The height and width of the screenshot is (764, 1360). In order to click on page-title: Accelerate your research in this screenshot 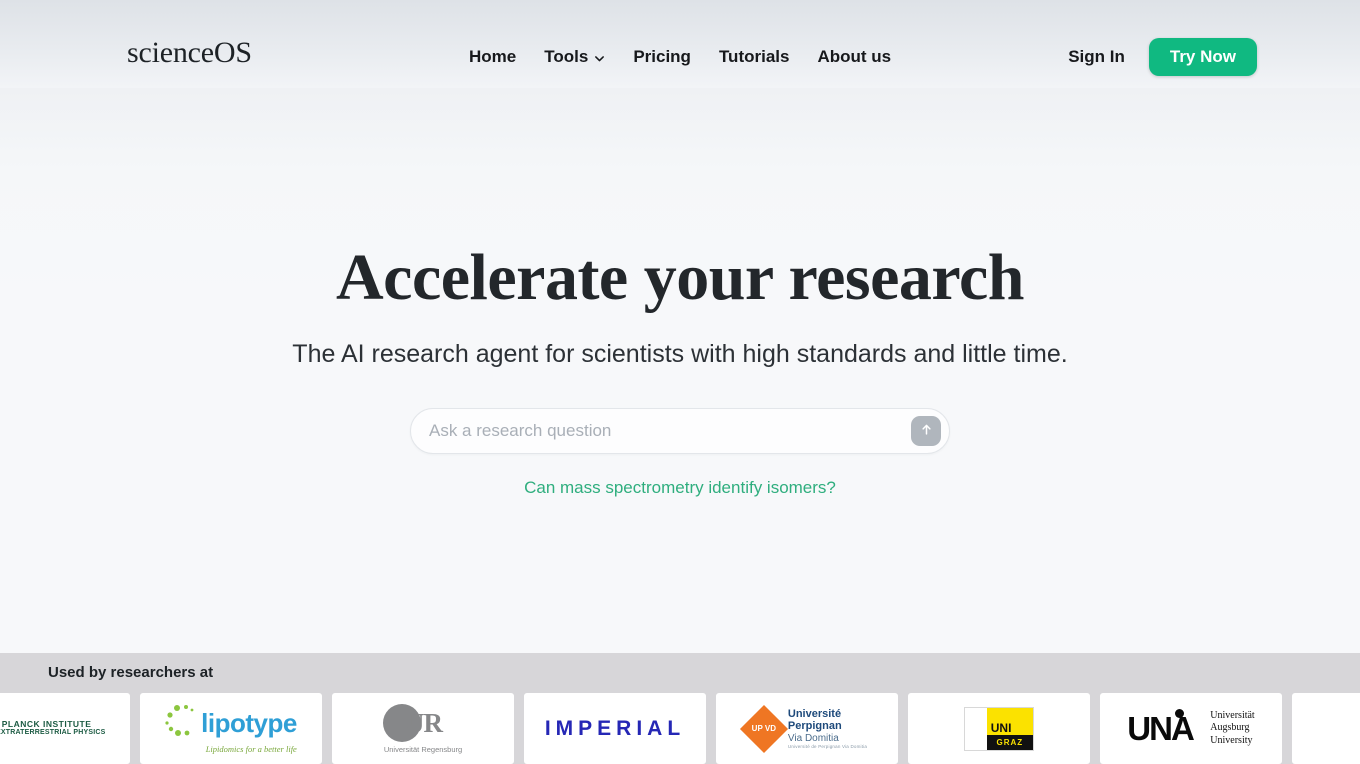, I will do `click(680, 277)`.